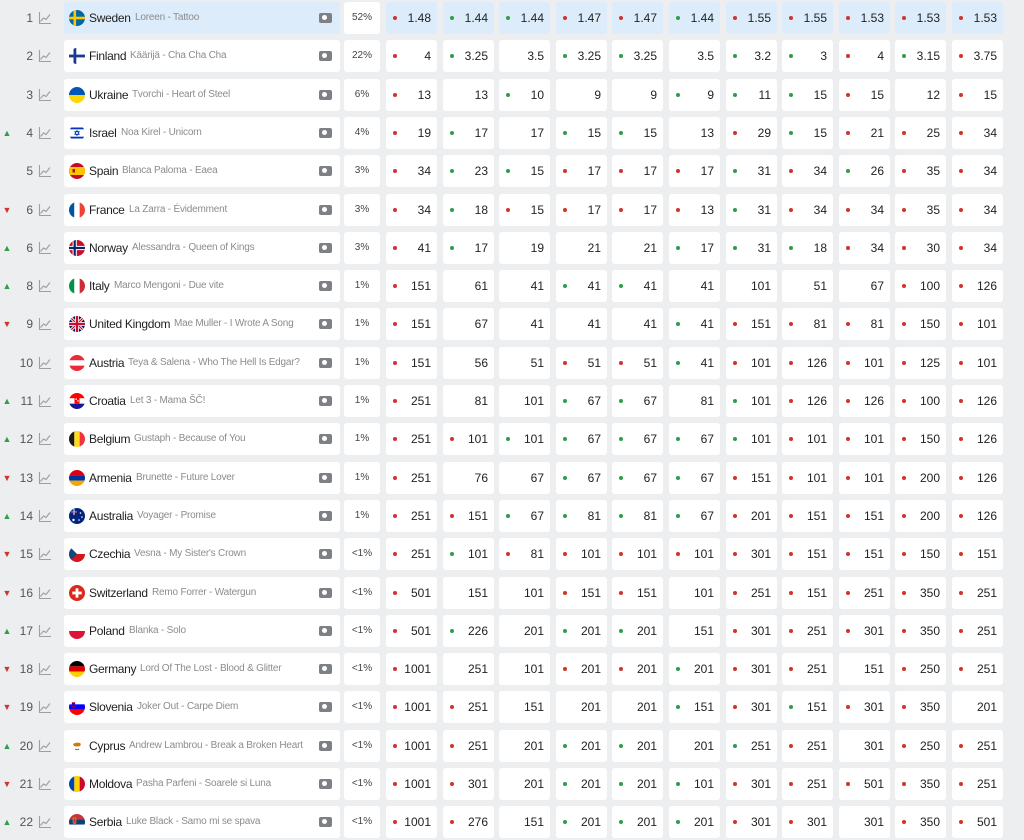  What do you see at coordinates (202, 95) in the screenshot?
I see `entry-cell: Ukraine Tvorchi - Heart of Steel` at bounding box center [202, 95].